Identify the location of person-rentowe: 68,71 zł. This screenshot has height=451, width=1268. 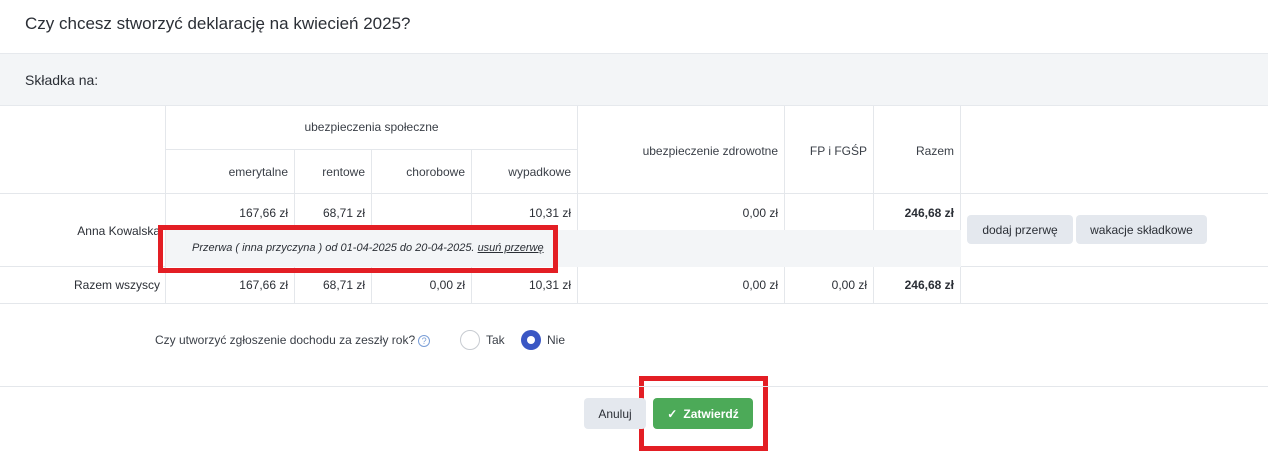
(343, 213).